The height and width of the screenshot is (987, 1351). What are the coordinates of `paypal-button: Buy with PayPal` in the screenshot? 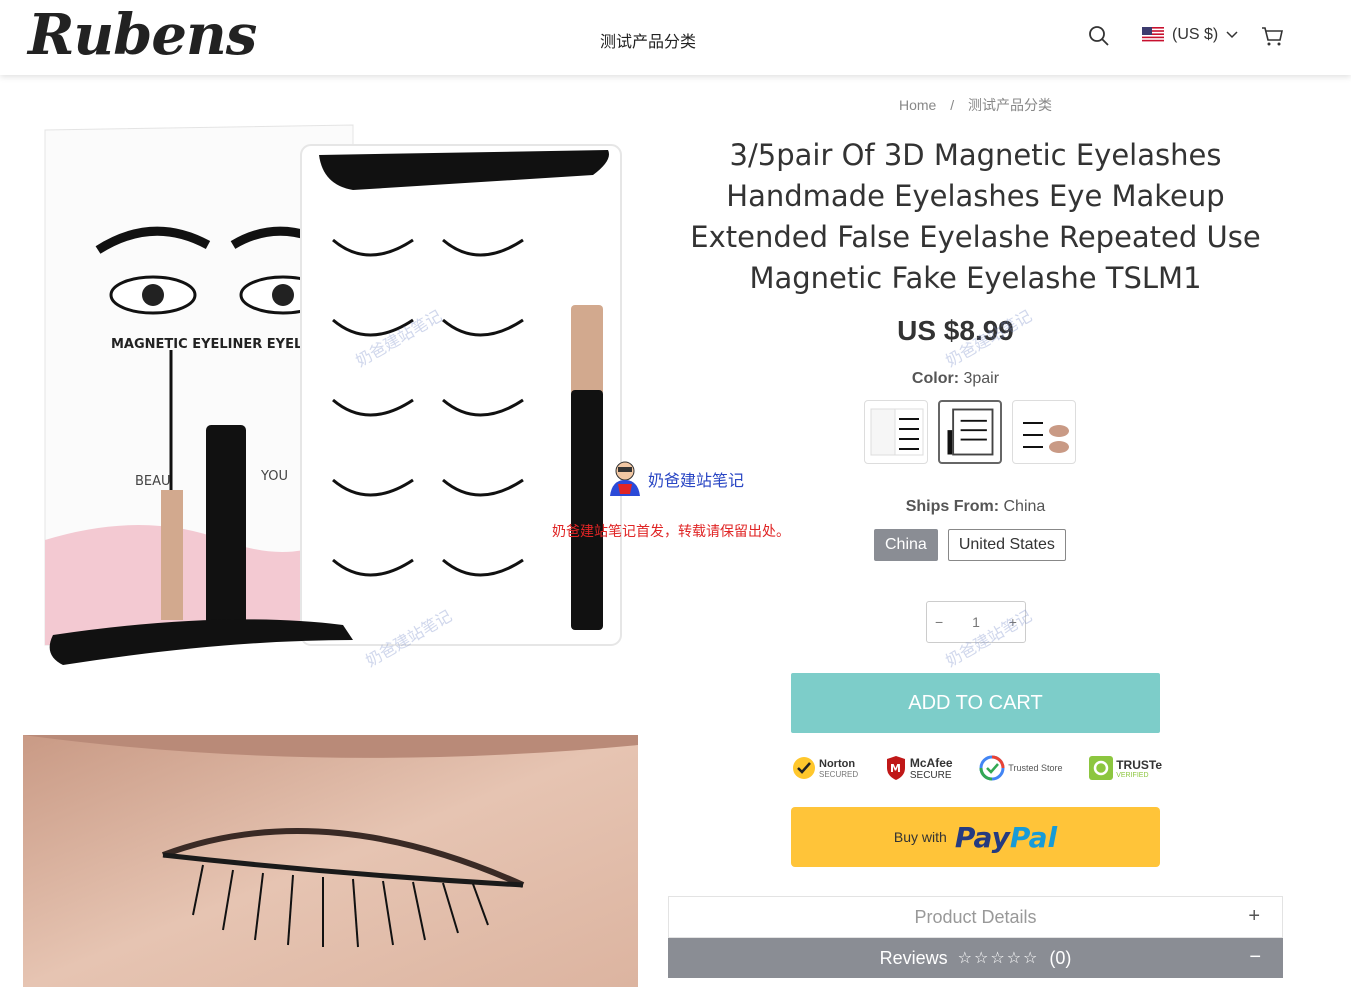 It's located at (975, 837).